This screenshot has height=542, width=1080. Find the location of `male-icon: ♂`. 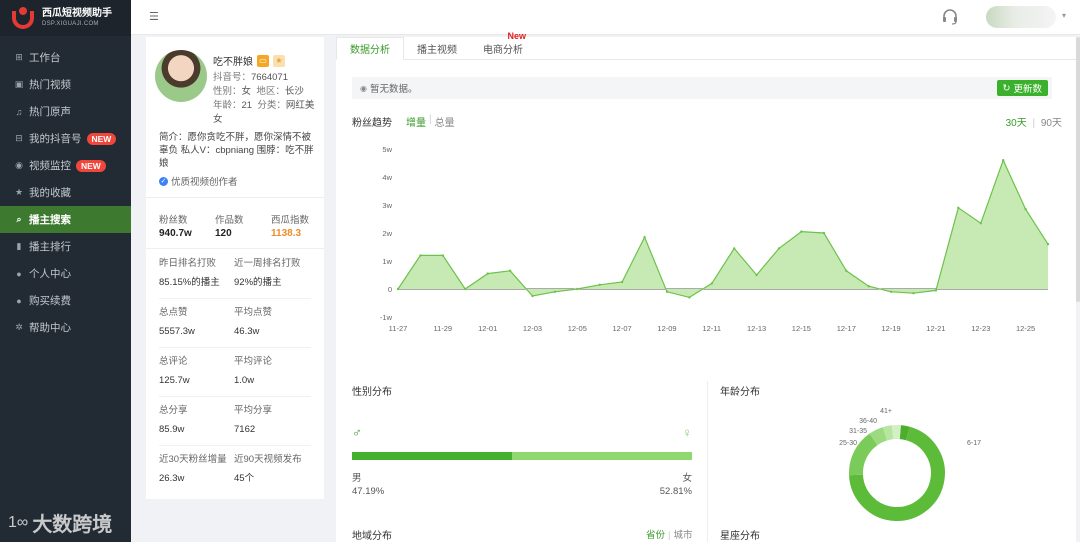

male-icon: ♂ is located at coordinates (357, 432).